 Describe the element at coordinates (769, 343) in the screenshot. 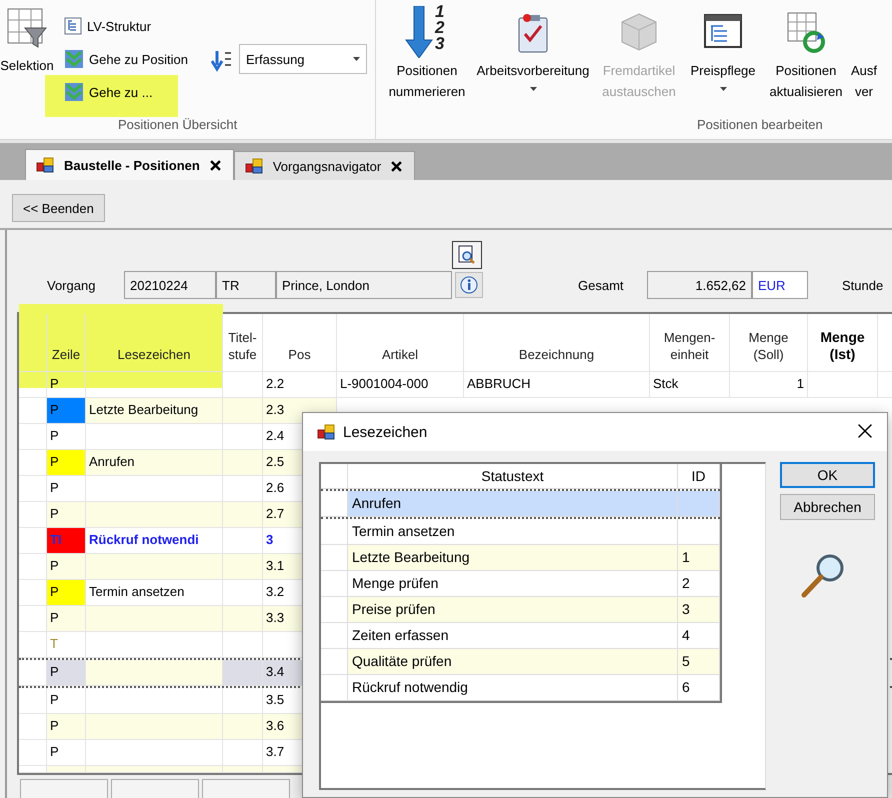

I see `column-header: Menge (Soll)` at that location.